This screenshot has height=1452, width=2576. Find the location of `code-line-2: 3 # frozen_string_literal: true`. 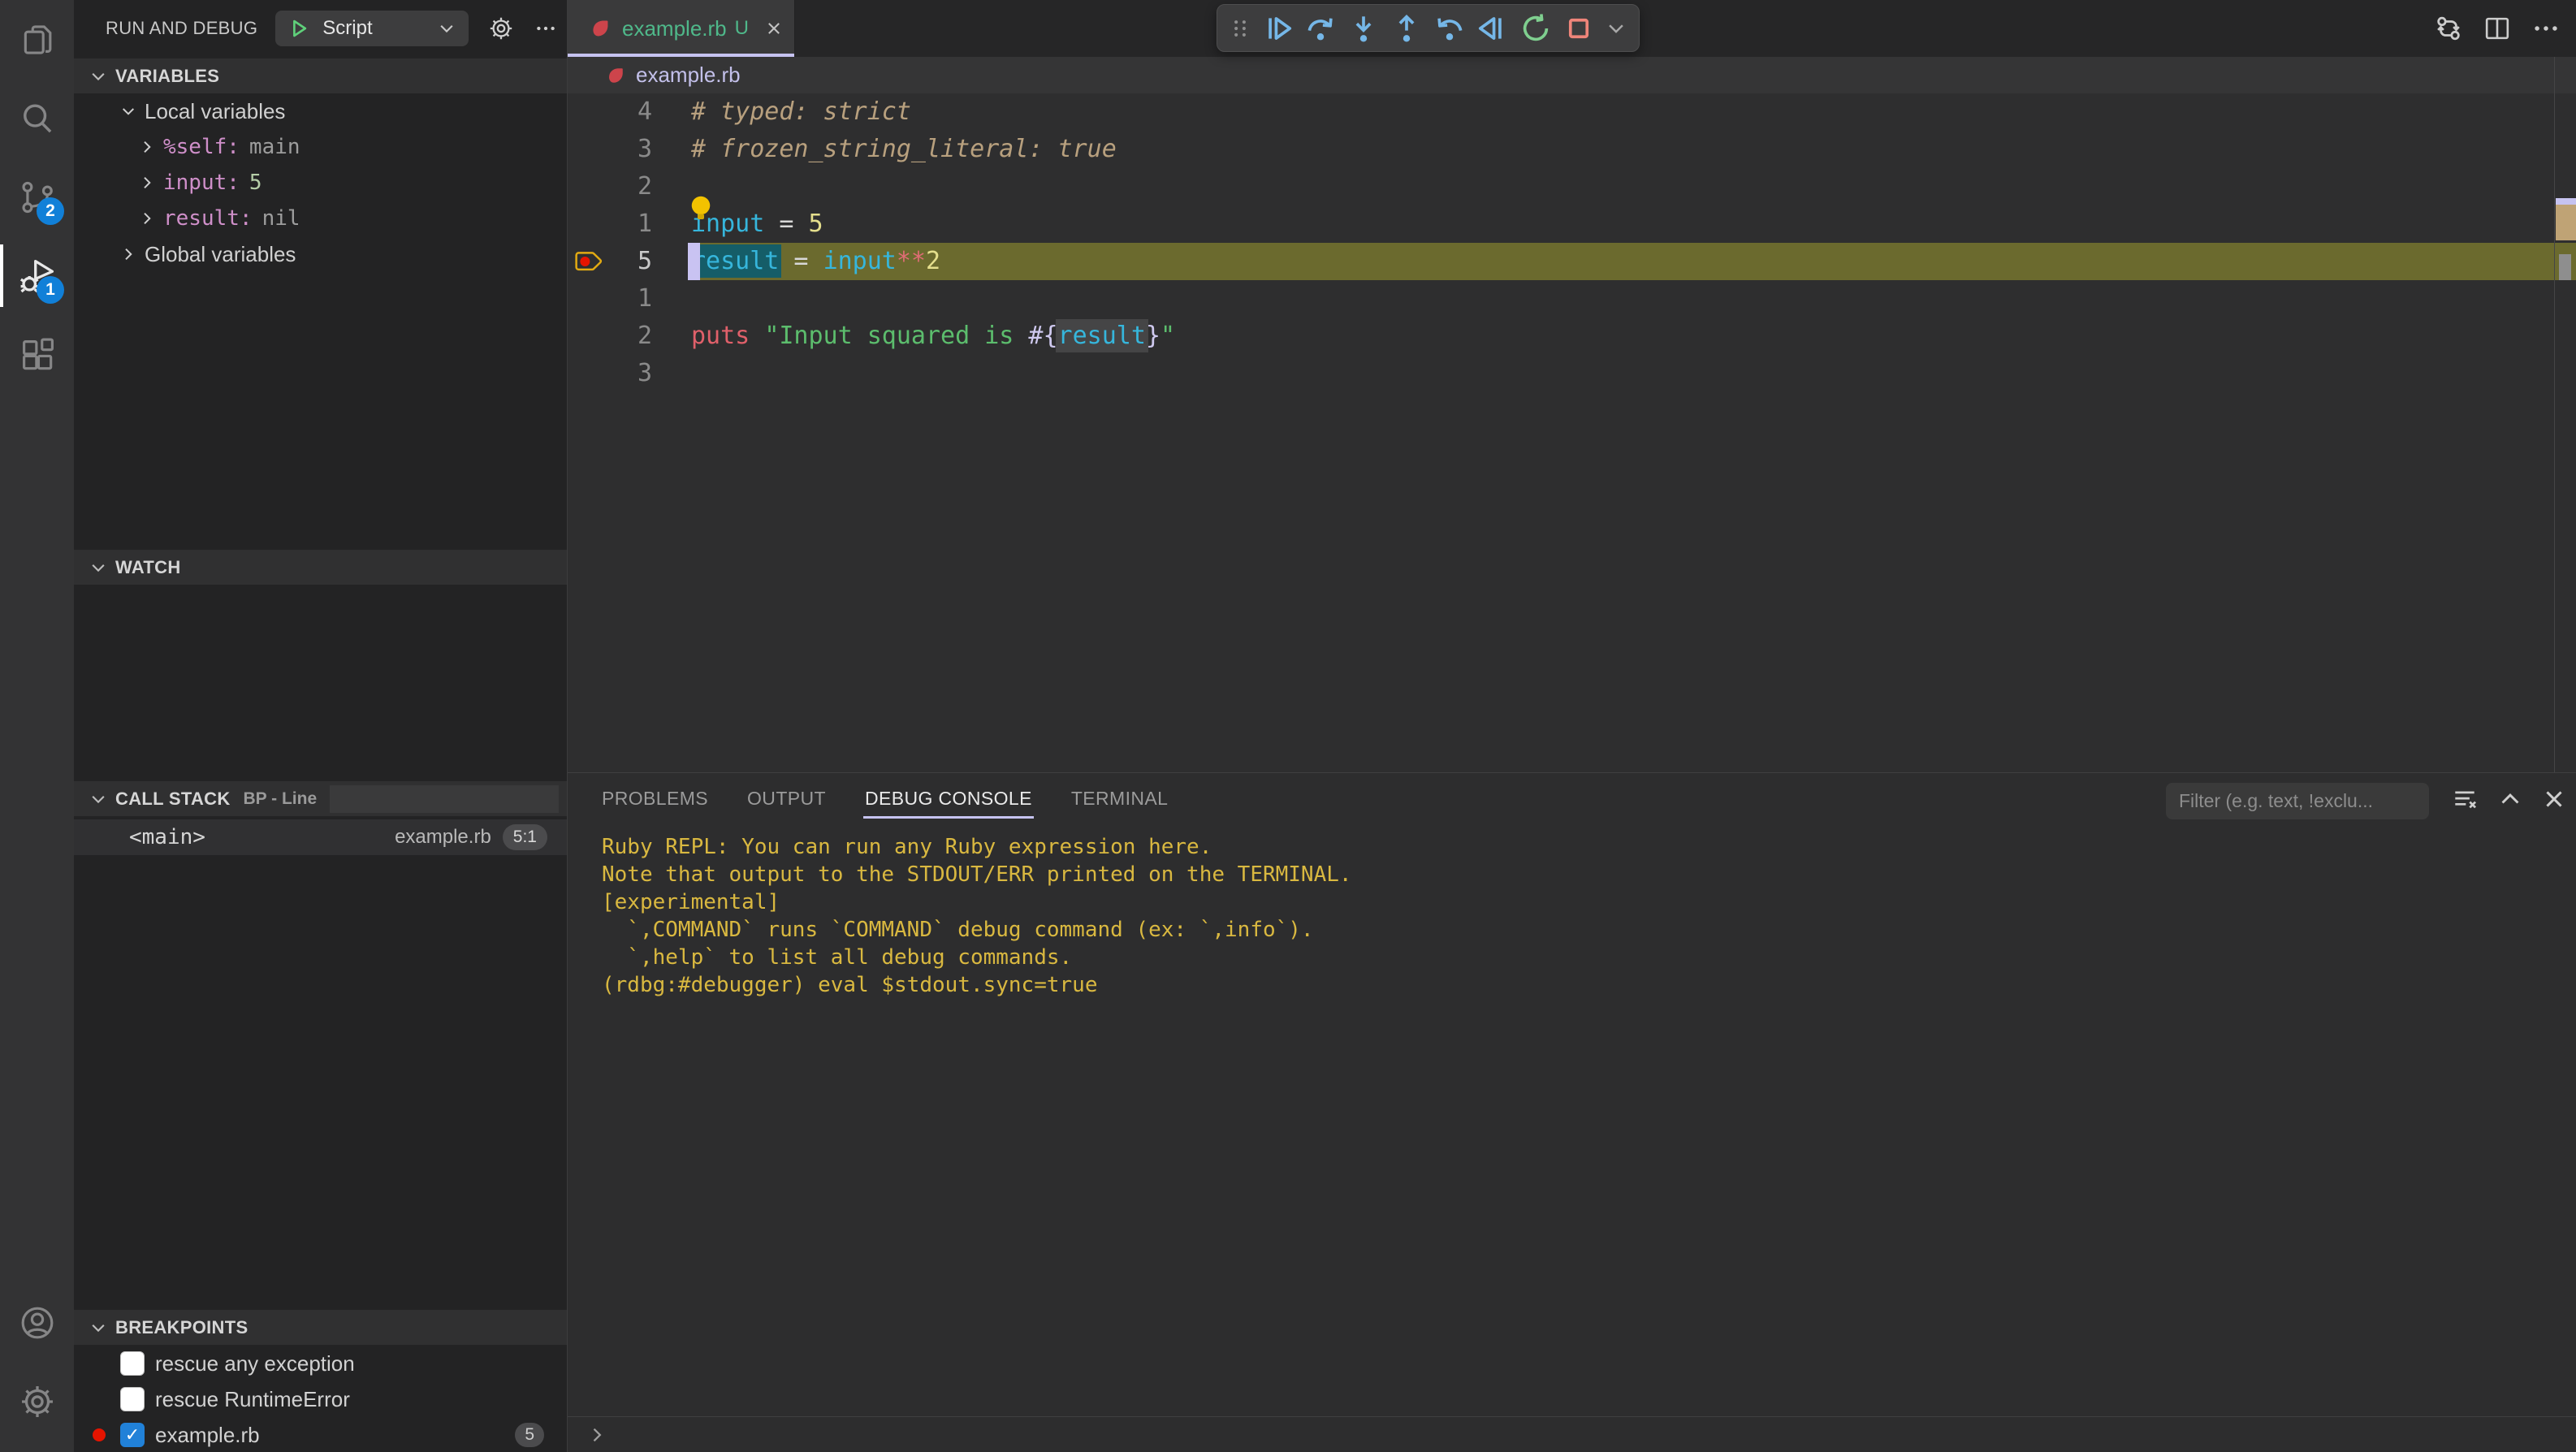

code-line-2: 3 # frozen_string_literal: true is located at coordinates (1572, 149).